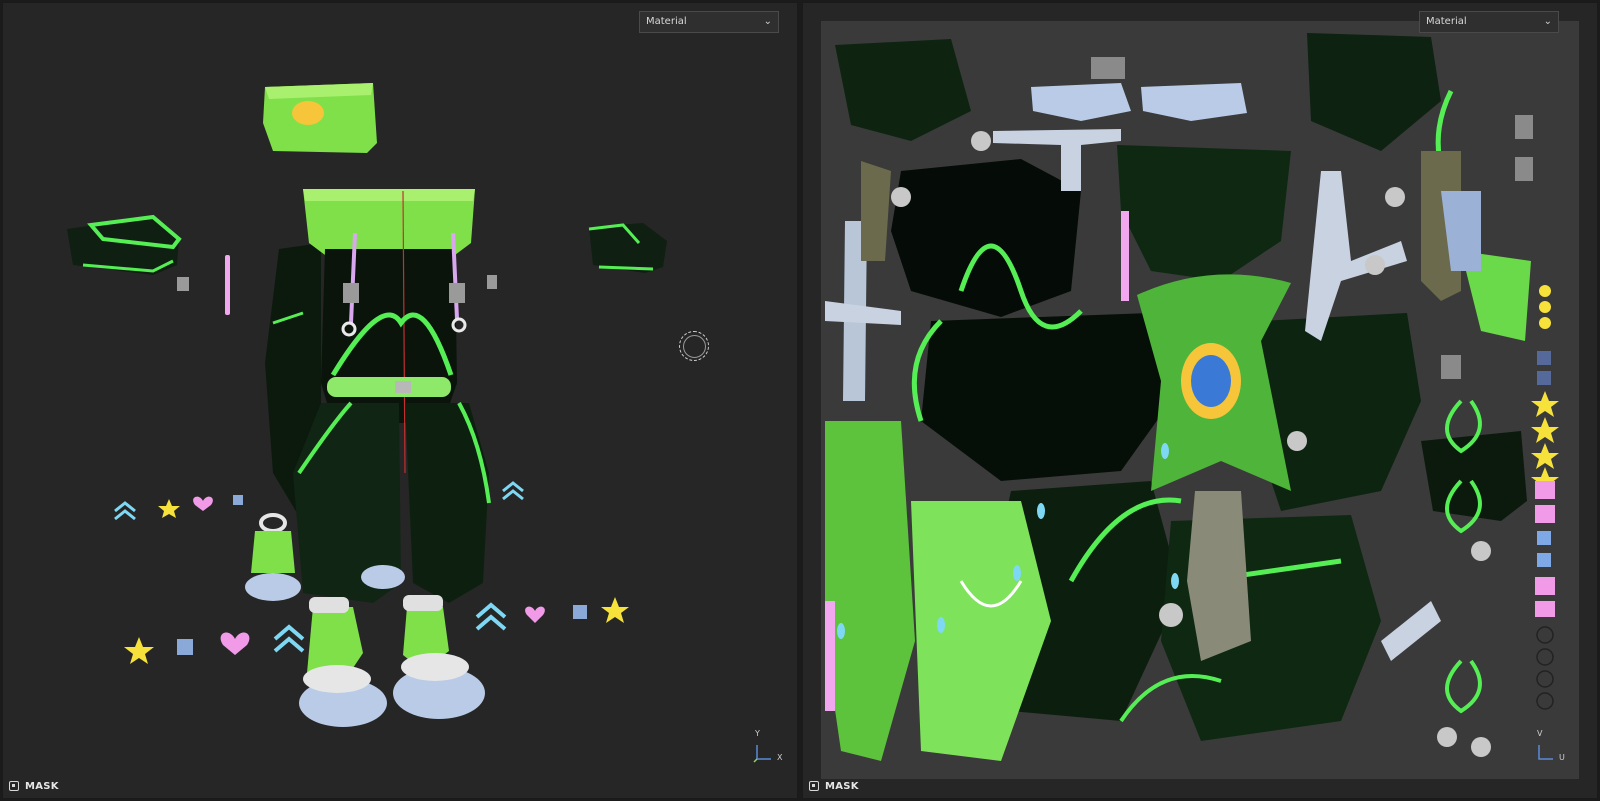  Describe the element at coordinates (183, 284) in the screenshot. I see `buckle-left` at that location.